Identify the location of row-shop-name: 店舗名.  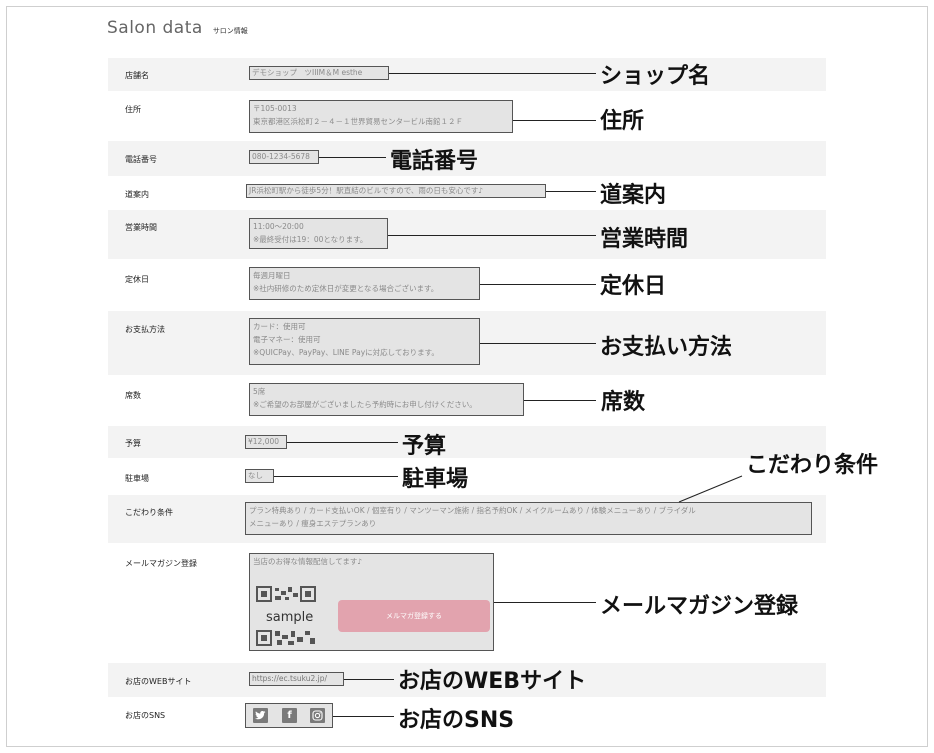
(467, 74).